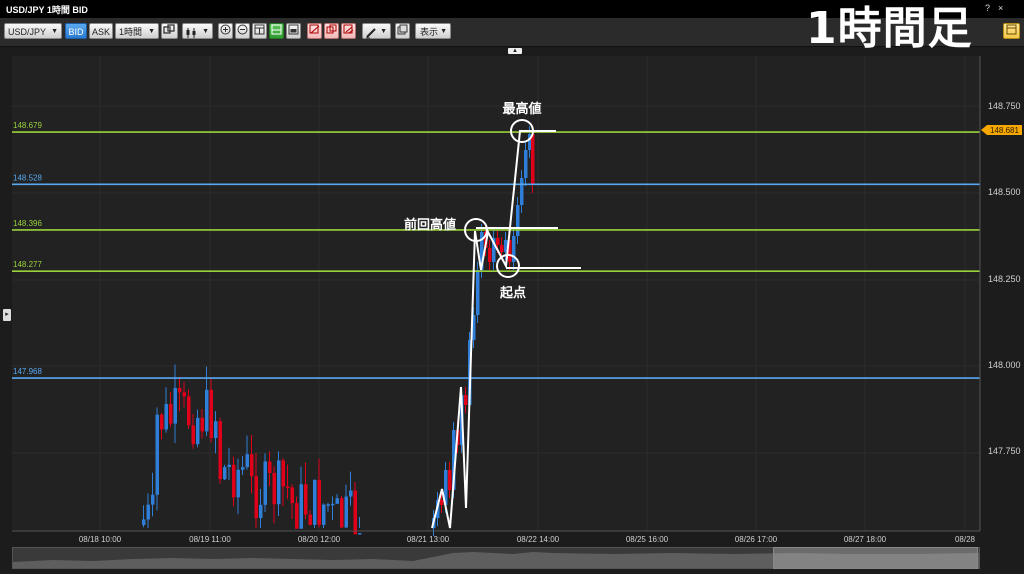  What do you see at coordinates (430, 225) in the screenshot?
I see `previous-high-label: 前回高値` at bounding box center [430, 225].